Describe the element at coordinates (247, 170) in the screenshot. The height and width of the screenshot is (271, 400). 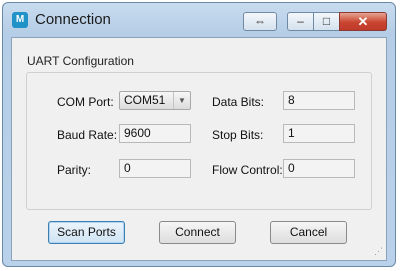
I see `flow-control-label: Flow Control:` at that location.